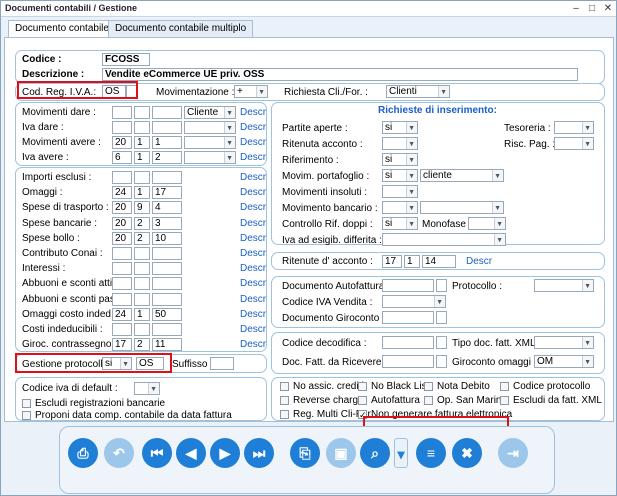 This screenshot has width=617, height=496. What do you see at coordinates (564, 285) in the screenshot?
I see `protocollo-select: ▼` at bounding box center [564, 285].